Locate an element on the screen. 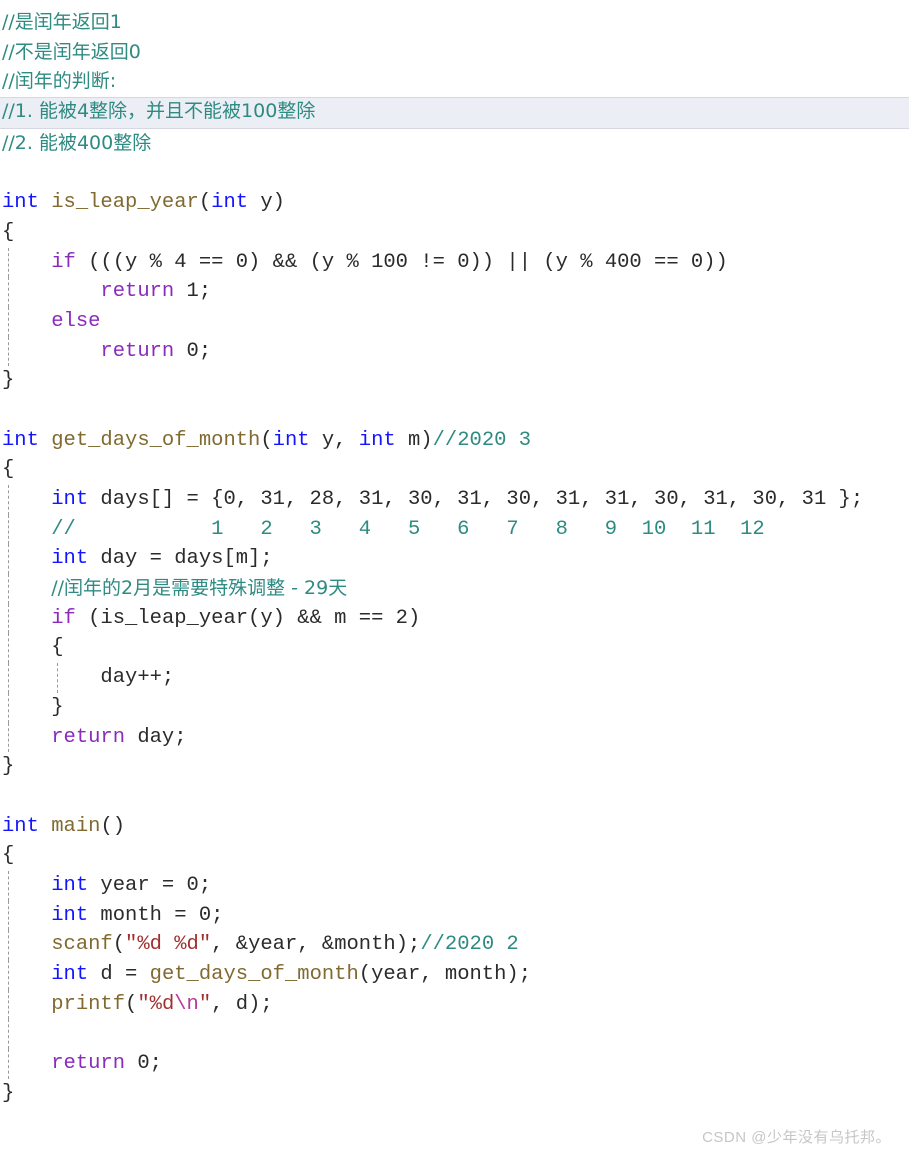  code-line: // 1 2 3 4 5 6 7 8 9 10 11 12 is located at coordinates (454, 529).